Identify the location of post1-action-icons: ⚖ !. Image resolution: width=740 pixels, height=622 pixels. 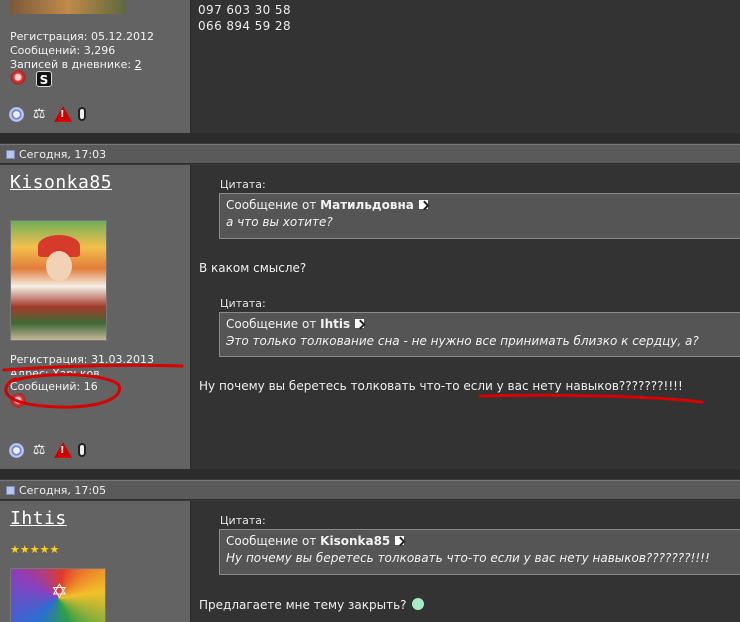
(47, 450).